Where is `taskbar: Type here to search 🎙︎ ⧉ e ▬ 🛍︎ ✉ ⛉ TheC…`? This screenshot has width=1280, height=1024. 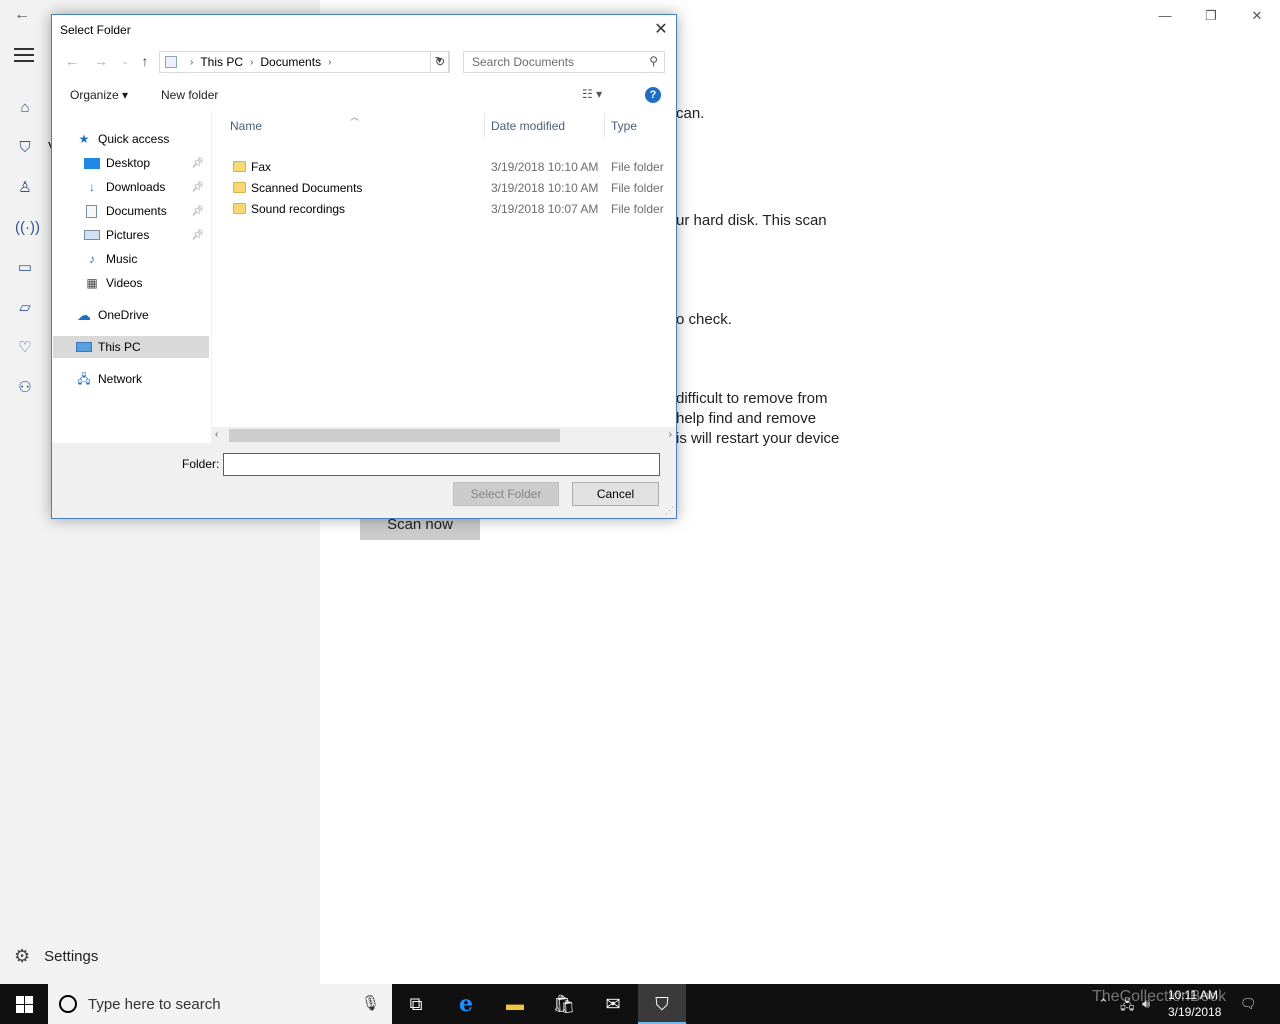 taskbar: Type here to search 🎙︎ ⧉ e ▬ 🛍︎ ✉ ⛉ TheC… is located at coordinates (640, 1004).